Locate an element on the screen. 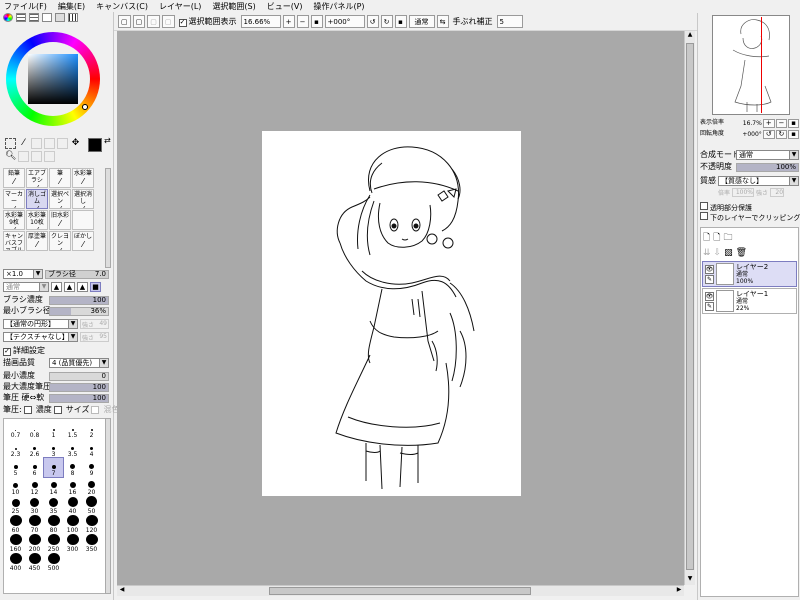 Image resolution: width=800 pixels, height=600 pixels. nav-zoom-reset-button: ▪ is located at coordinates (793, 123).